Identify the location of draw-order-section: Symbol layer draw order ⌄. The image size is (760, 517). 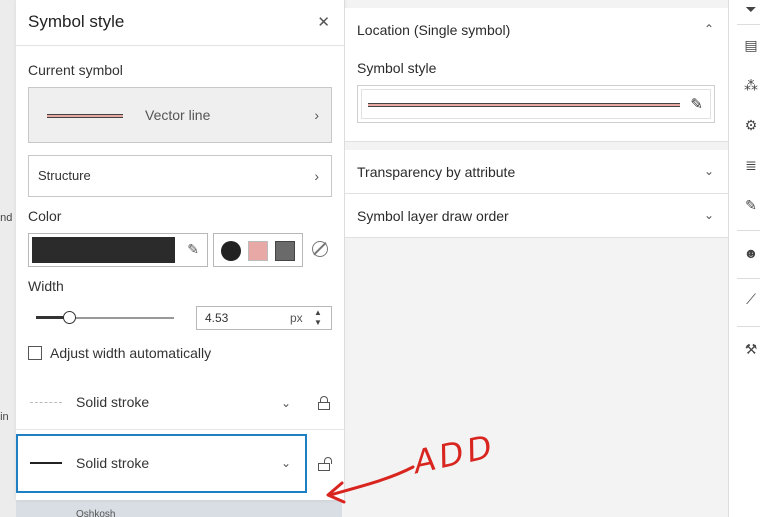
(536, 216).